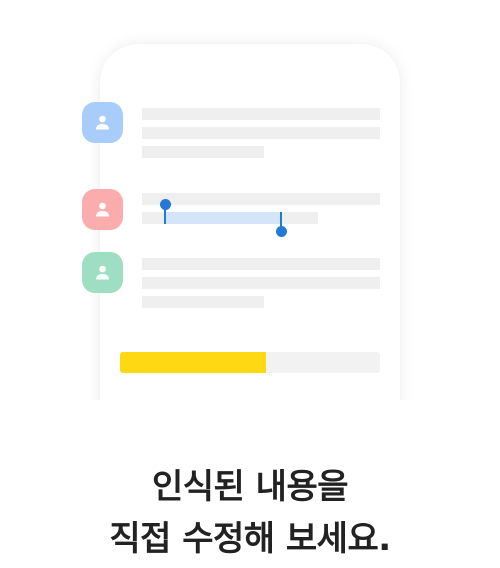  What do you see at coordinates (250, 487) in the screenshot?
I see `caption-line-1: 인식된 내용을` at bounding box center [250, 487].